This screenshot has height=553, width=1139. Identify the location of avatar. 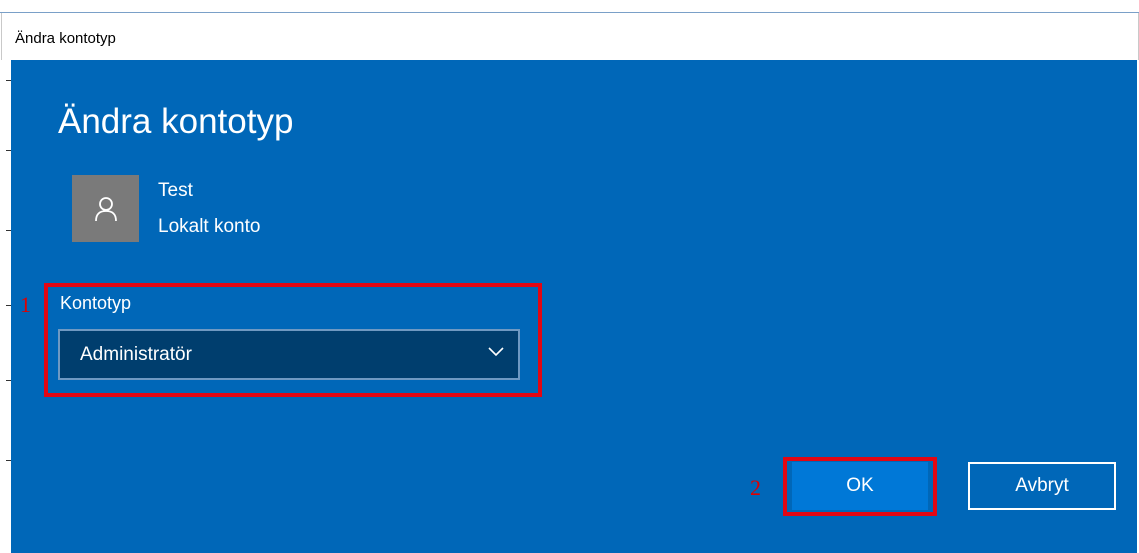
(105, 208).